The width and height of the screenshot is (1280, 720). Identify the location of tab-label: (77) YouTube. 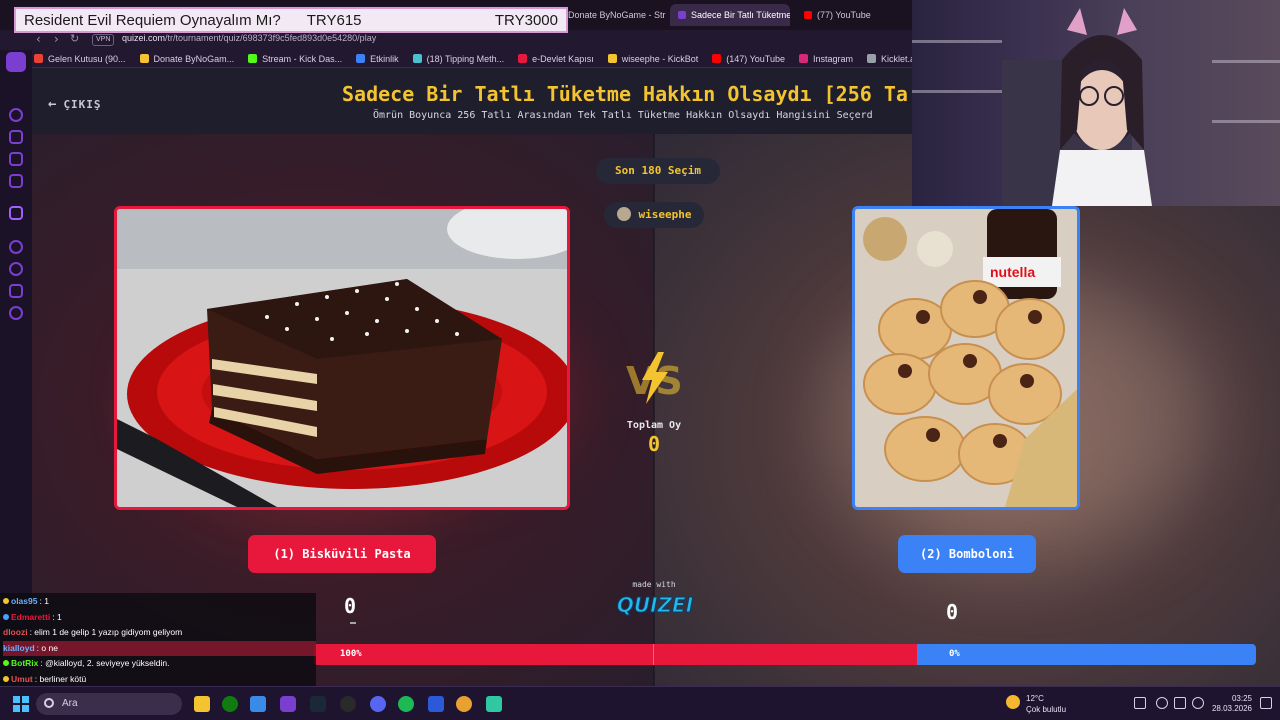
(844, 15).